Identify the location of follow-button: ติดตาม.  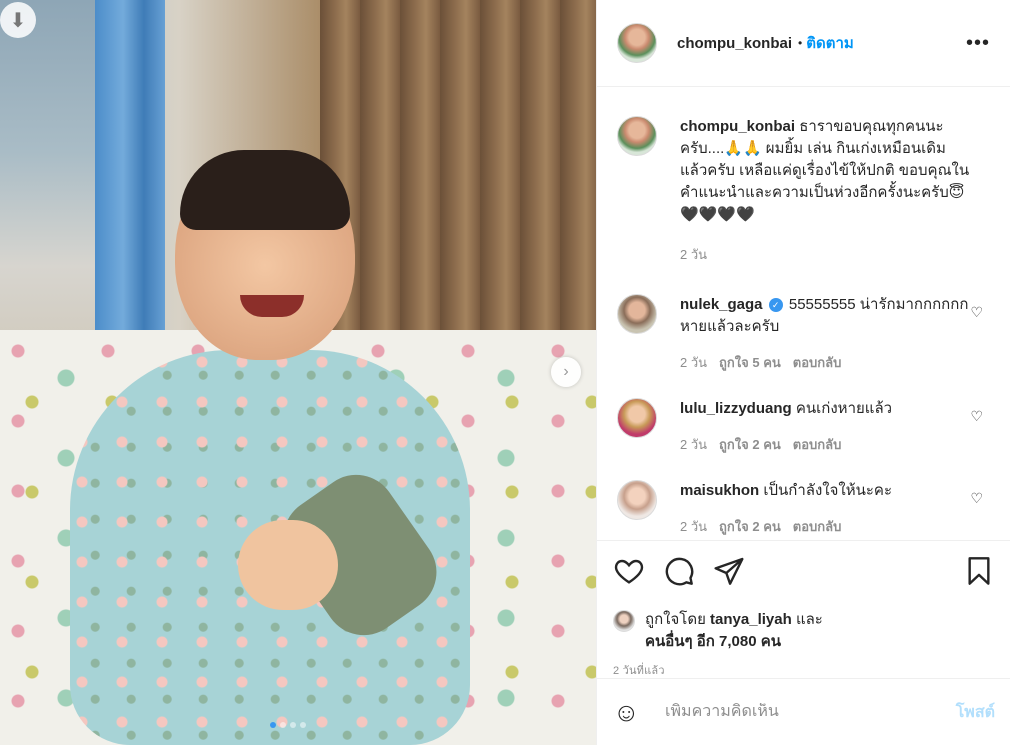
(830, 43).